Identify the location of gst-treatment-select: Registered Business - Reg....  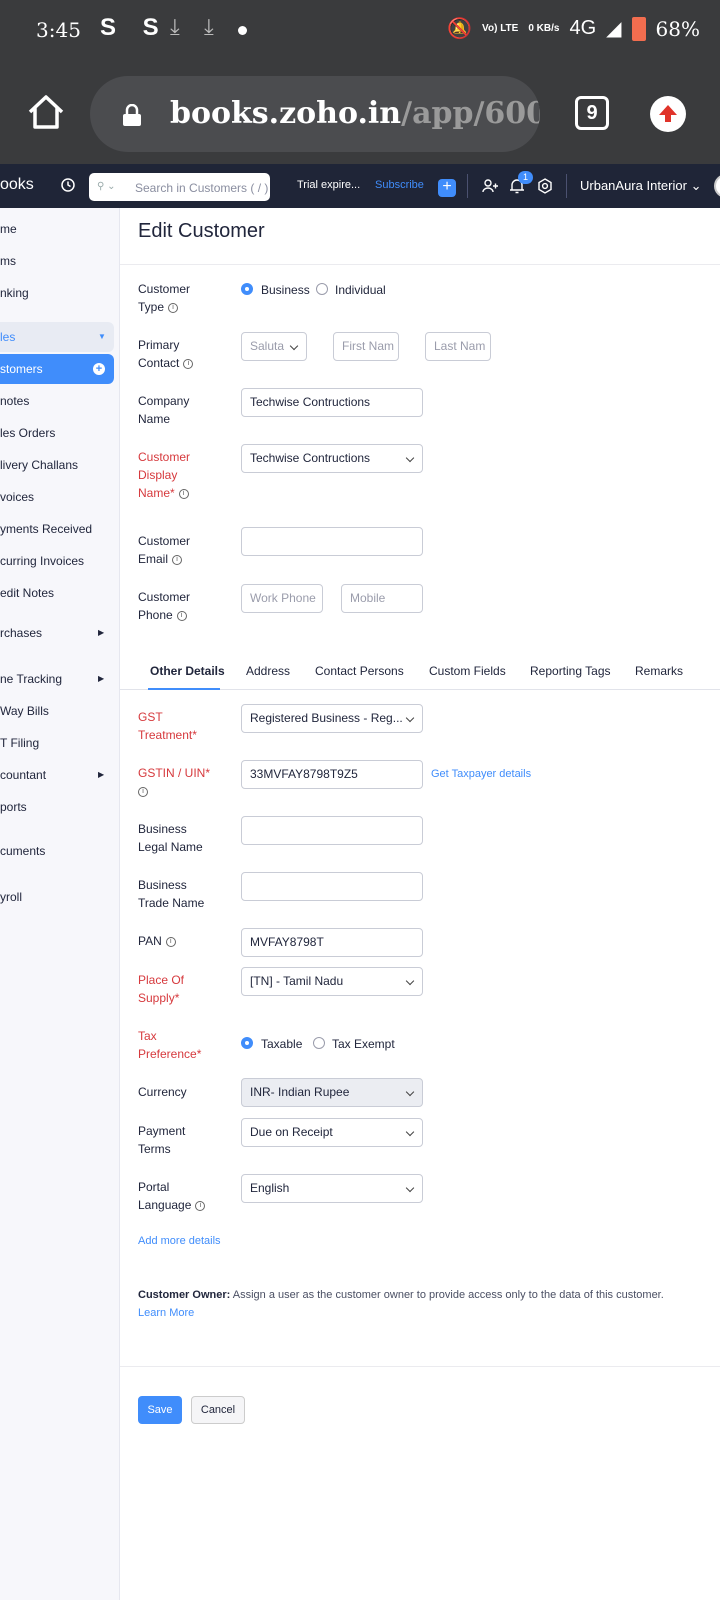
(332, 718).